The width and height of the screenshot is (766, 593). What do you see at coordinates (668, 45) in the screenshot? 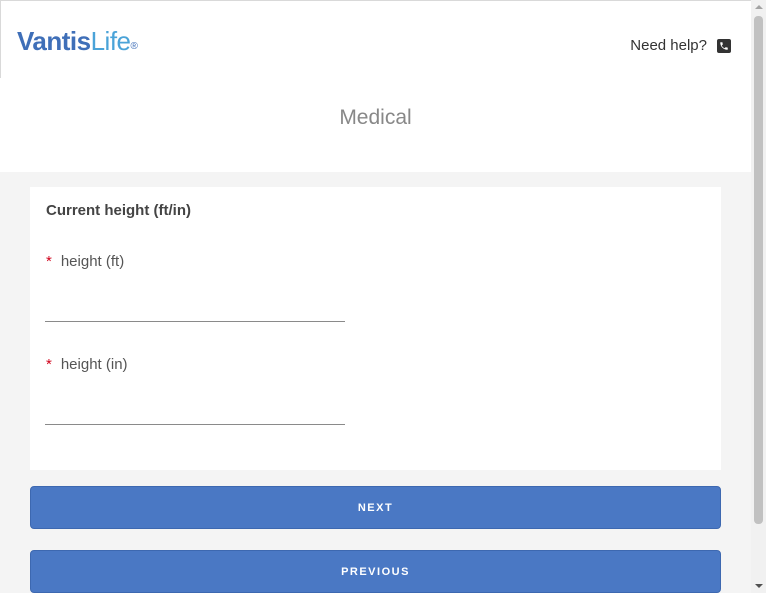
I see `need-help-label: Need help?` at bounding box center [668, 45].